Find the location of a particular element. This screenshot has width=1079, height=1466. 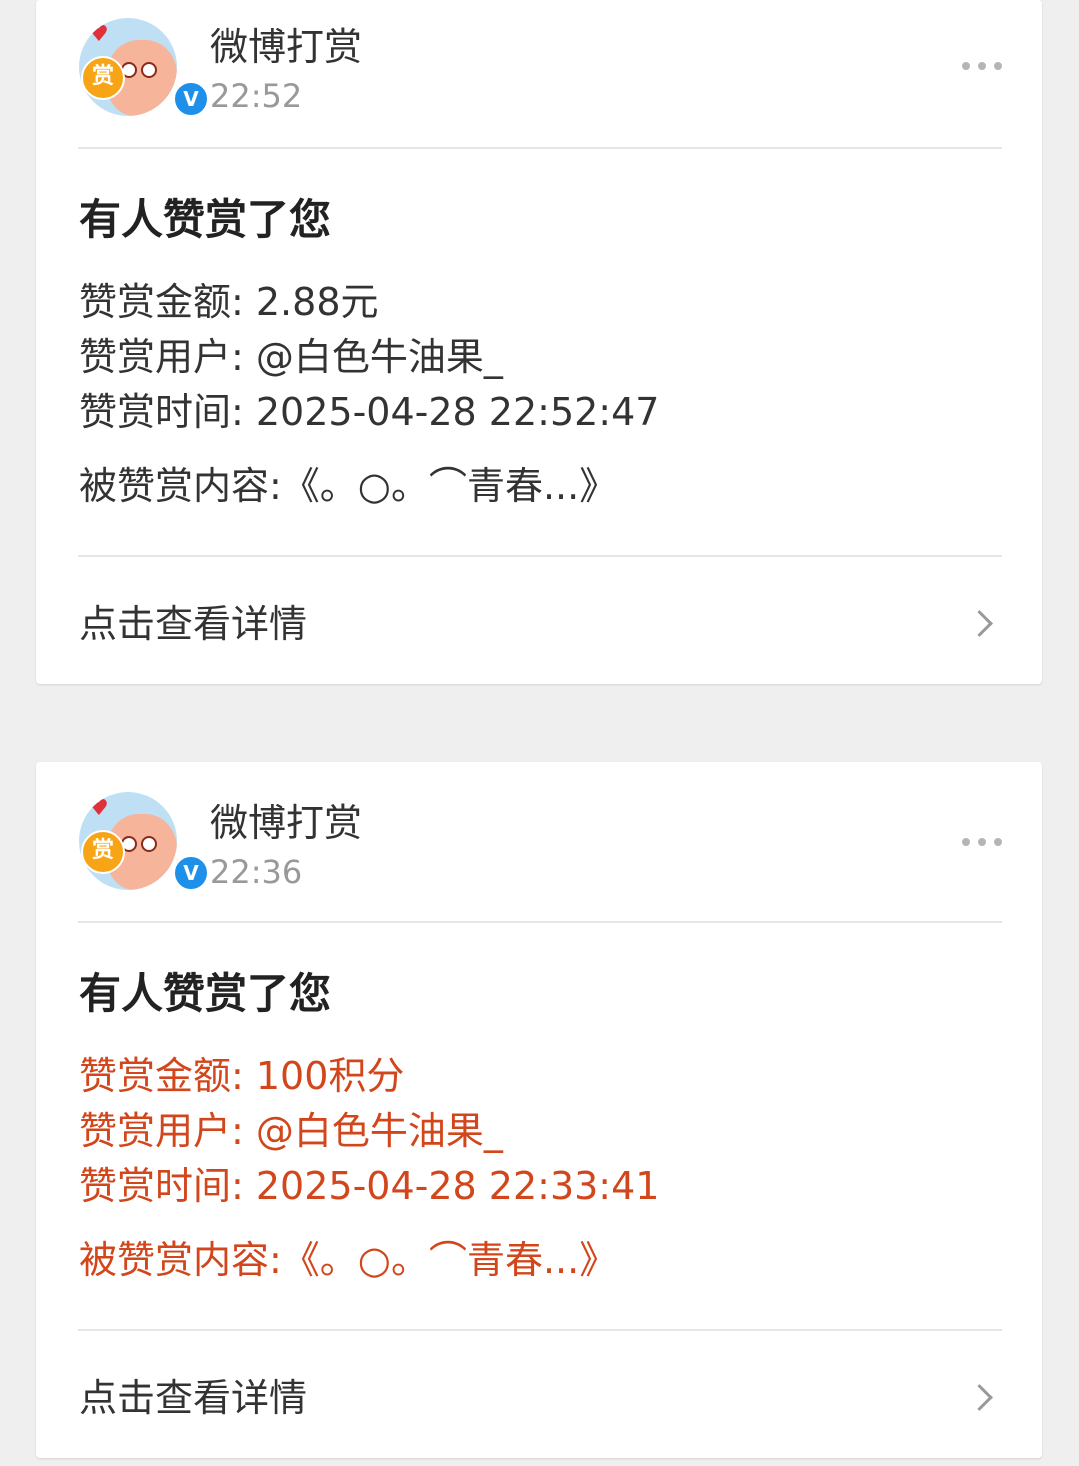

reward-time: 赞赏时间: 2025-04-28 22:33:41 is located at coordinates (369, 1186).